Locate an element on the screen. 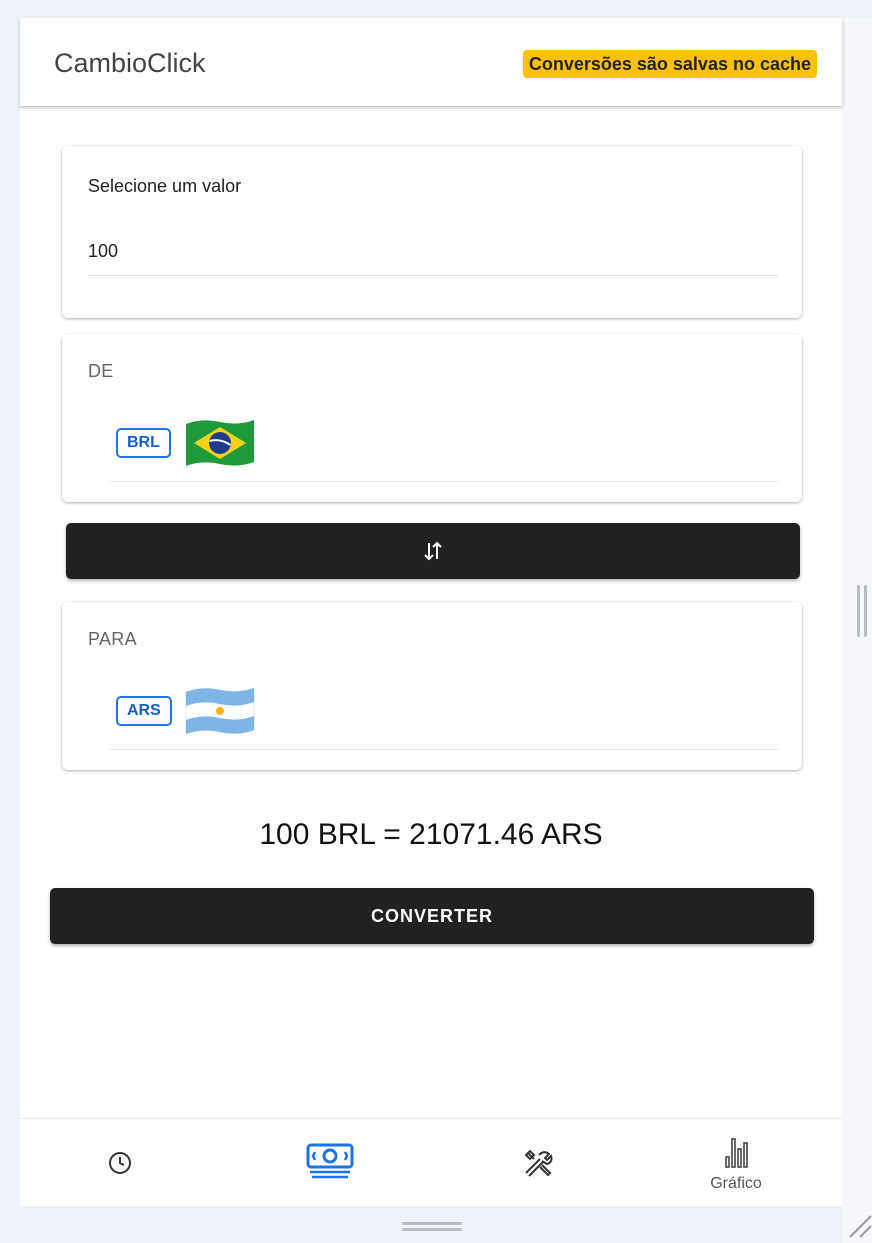 This screenshot has height=1243, width=872. swap-currencies-button is located at coordinates (433, 551).